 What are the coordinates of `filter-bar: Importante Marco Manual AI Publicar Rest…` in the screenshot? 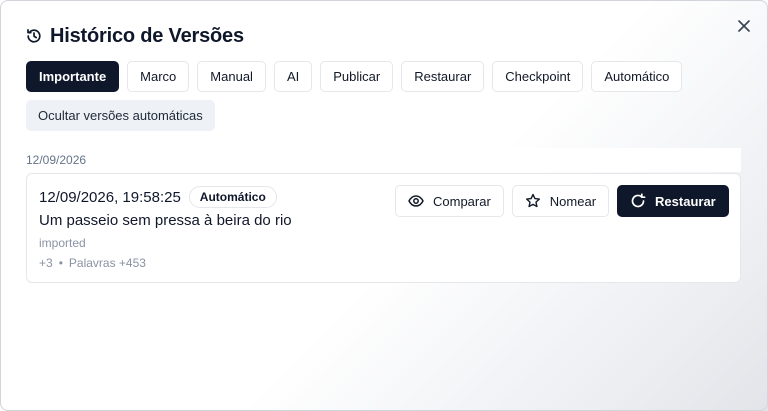 It's located at (354, 76).